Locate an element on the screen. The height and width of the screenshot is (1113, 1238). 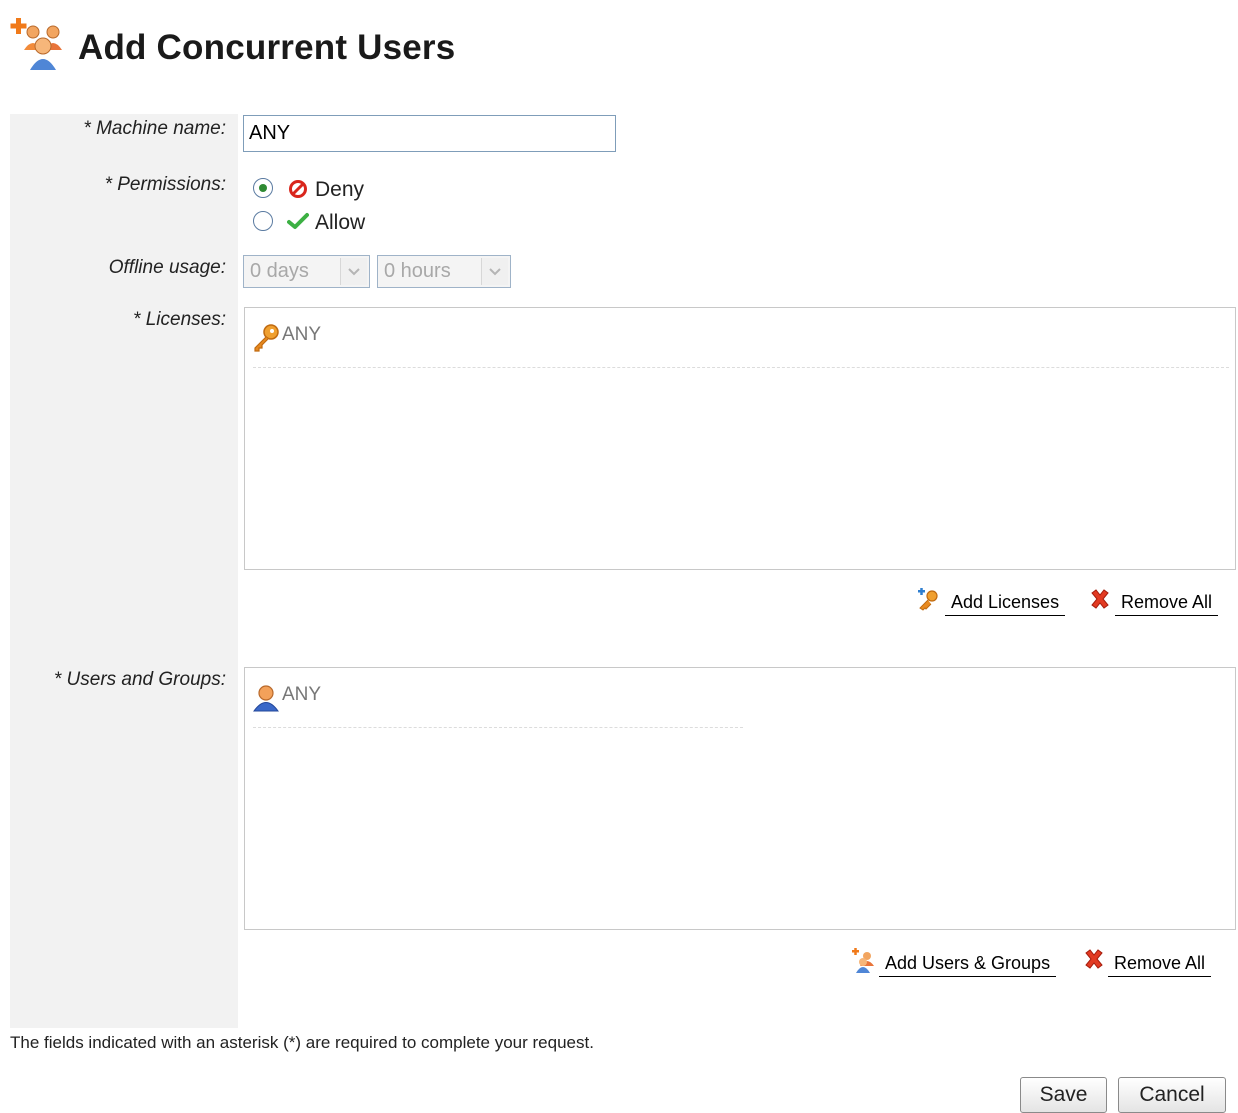
machine-name-label: * Machine name: is located at coordinates (154, 128).